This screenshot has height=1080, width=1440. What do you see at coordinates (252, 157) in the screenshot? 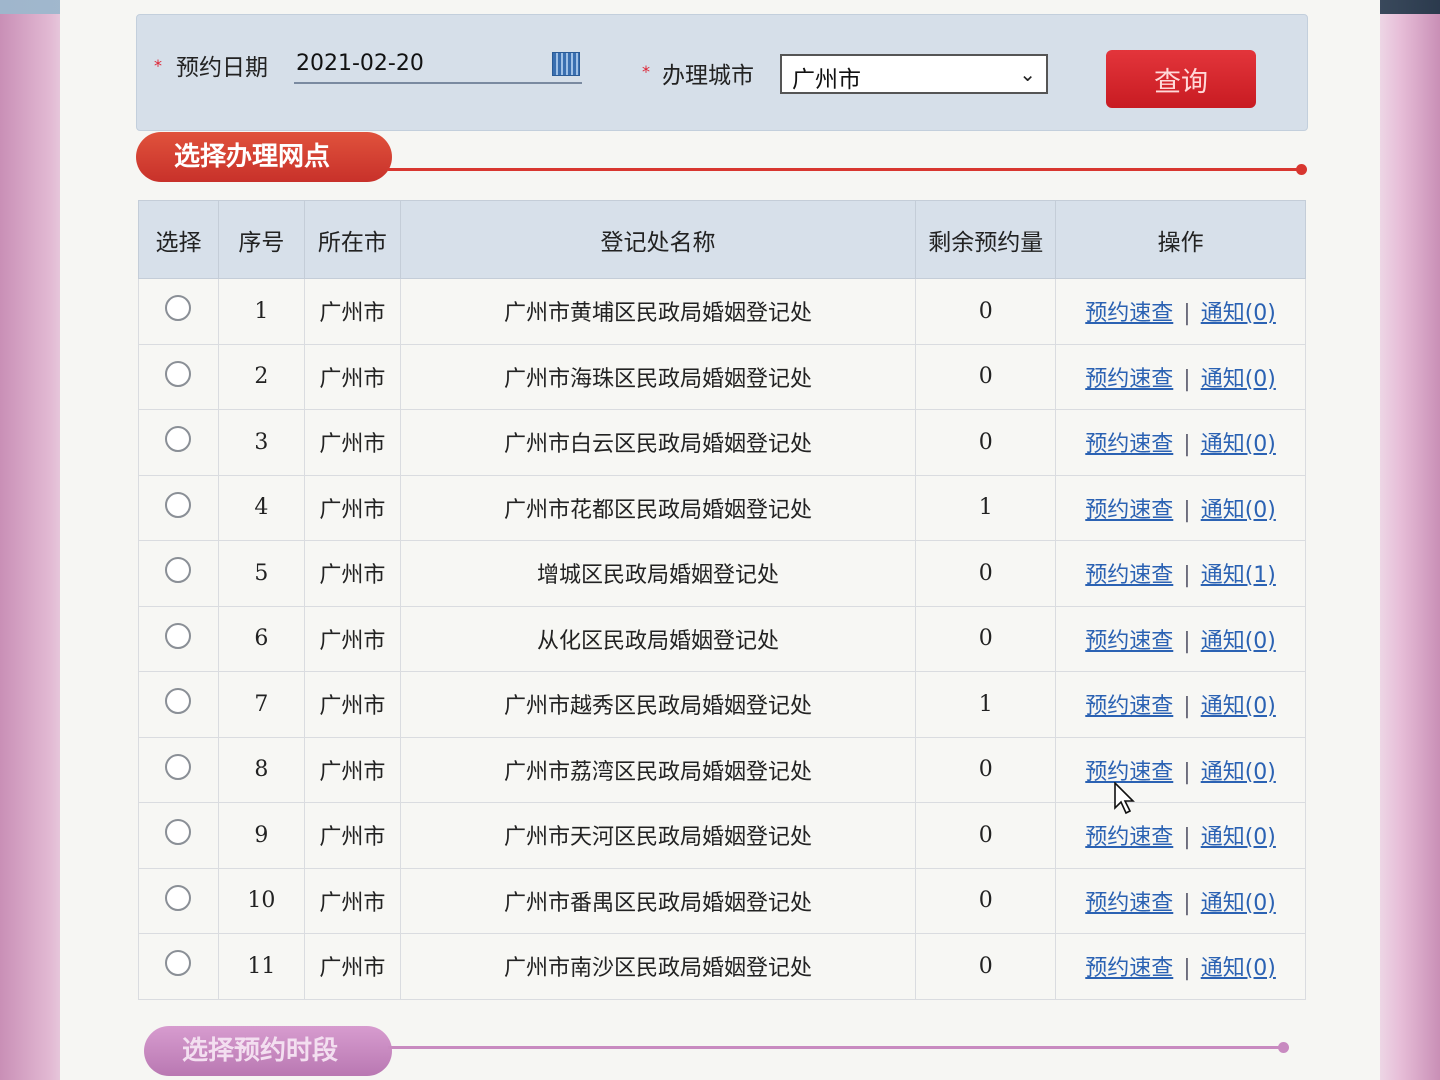
I see `section-title-select-office: 选择办理网点` at bounding box center [252, 157].